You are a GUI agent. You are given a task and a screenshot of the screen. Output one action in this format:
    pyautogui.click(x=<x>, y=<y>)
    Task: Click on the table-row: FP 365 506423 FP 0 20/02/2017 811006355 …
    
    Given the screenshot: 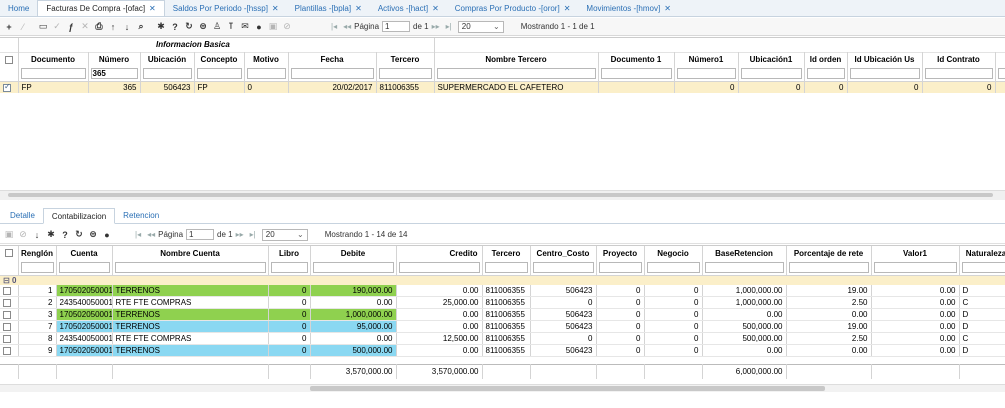 What is the action you would take?
    pyautogui.click(x=502, y=87)
    